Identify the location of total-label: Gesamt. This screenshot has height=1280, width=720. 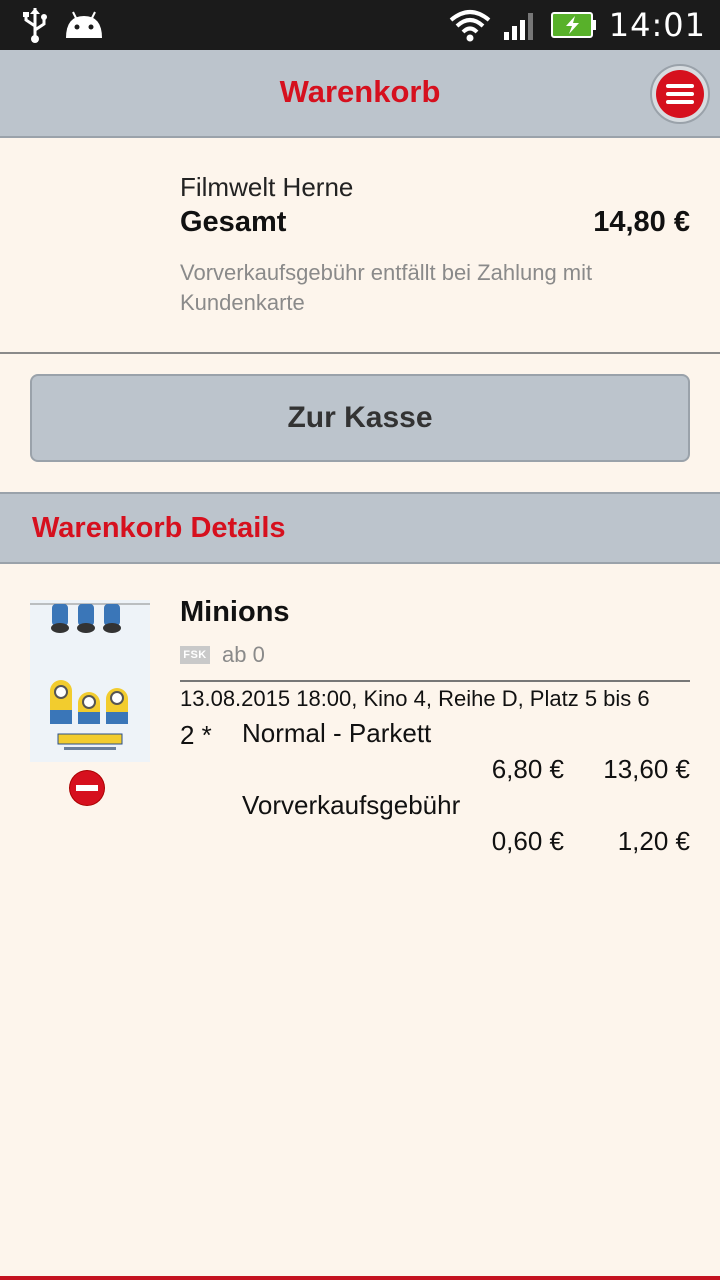
(233, 222).